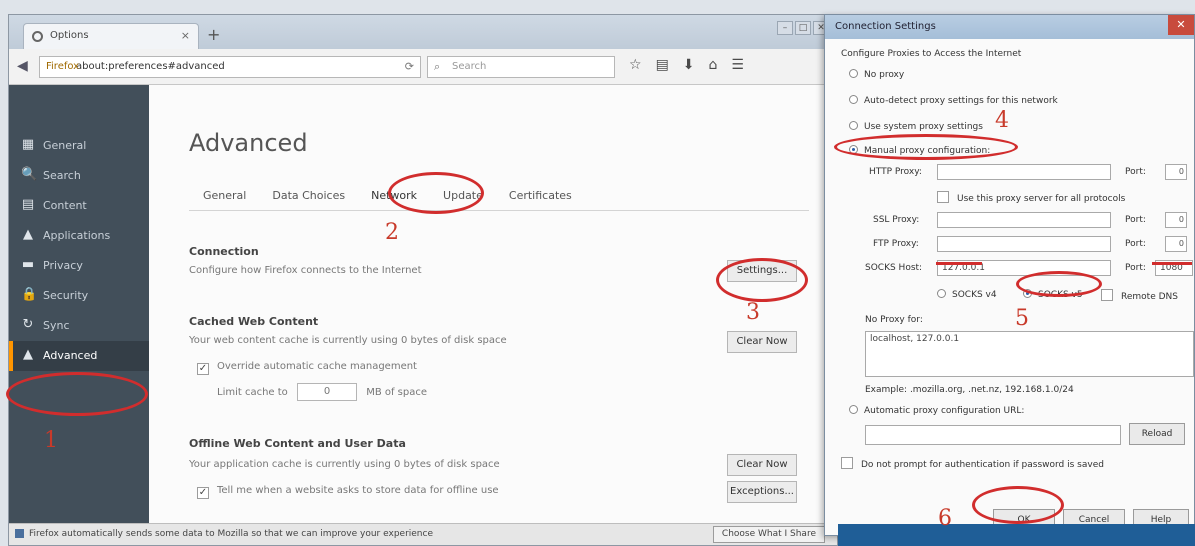  What do you see at coordinates (931, 54) in the screenshot?
I see `proxy-group-label: Configure Proxies to Access the Internet` at bounding box center [931, 54].